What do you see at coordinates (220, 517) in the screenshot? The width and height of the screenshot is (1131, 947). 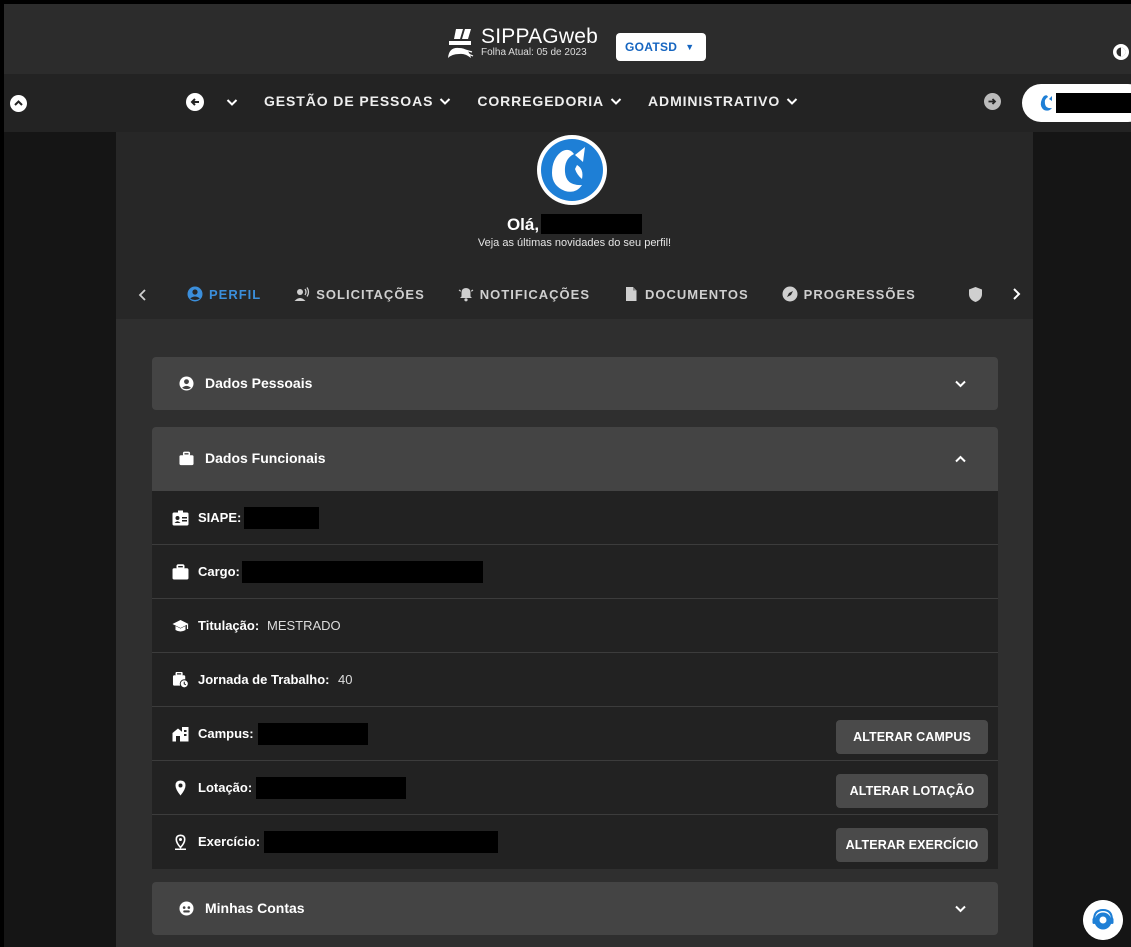 I see `siape-label: SIAPE:` at bounding box center [220, 517].